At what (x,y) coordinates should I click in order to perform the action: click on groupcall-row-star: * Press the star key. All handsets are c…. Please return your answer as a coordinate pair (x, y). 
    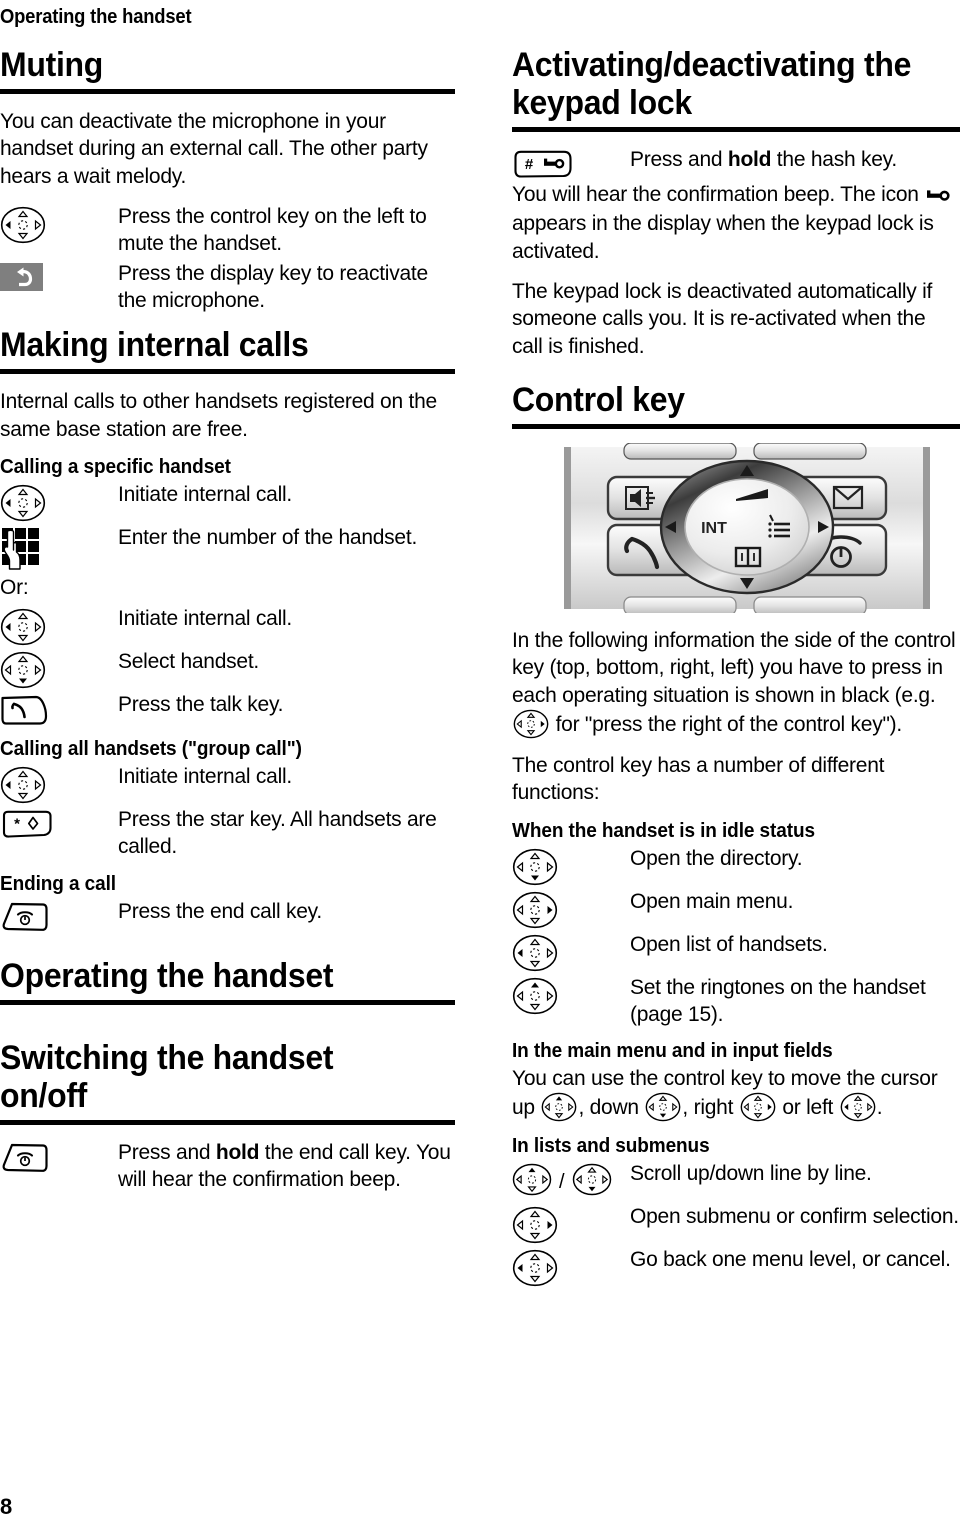
    Looking at the image, I should click on (227, 833).